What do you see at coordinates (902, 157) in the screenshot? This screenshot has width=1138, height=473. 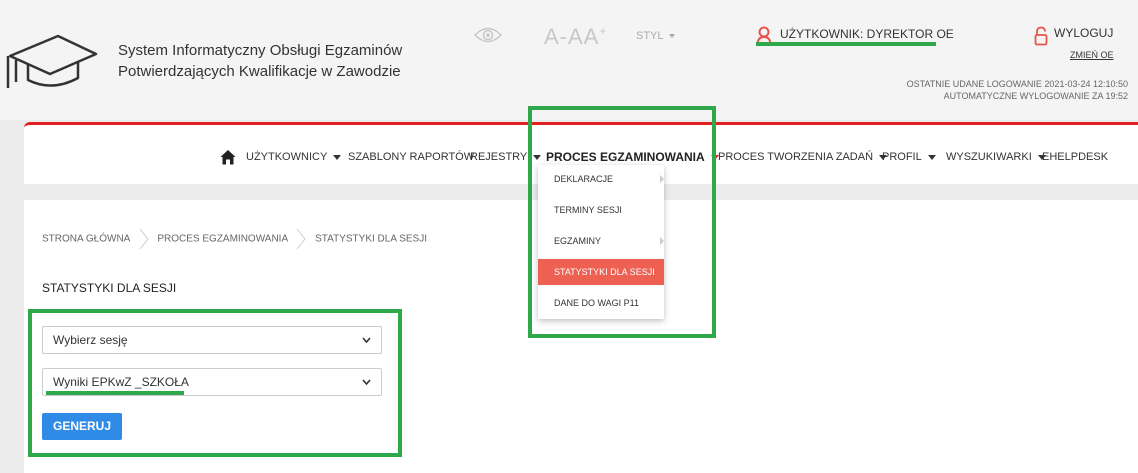 I see `nav-item-label: PROFIL` at bounding box center [902, 157].